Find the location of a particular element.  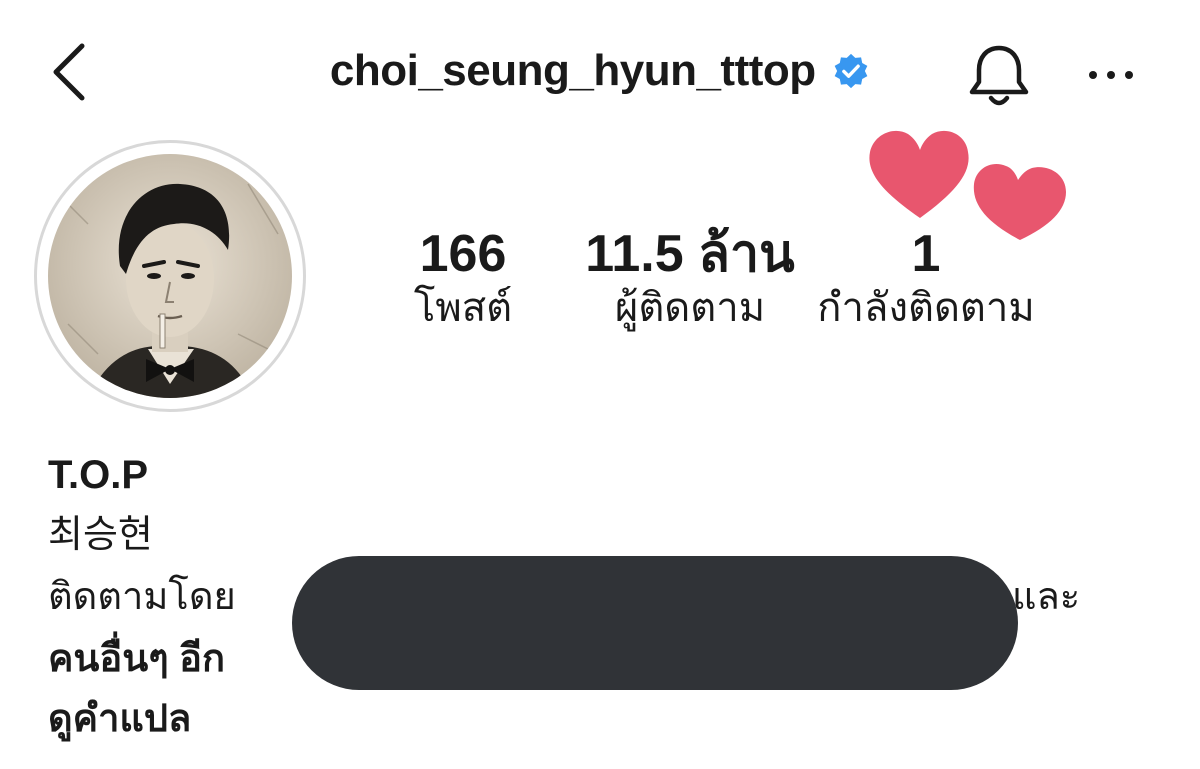

chevron-left-icon is located at coordinates (69, 72).